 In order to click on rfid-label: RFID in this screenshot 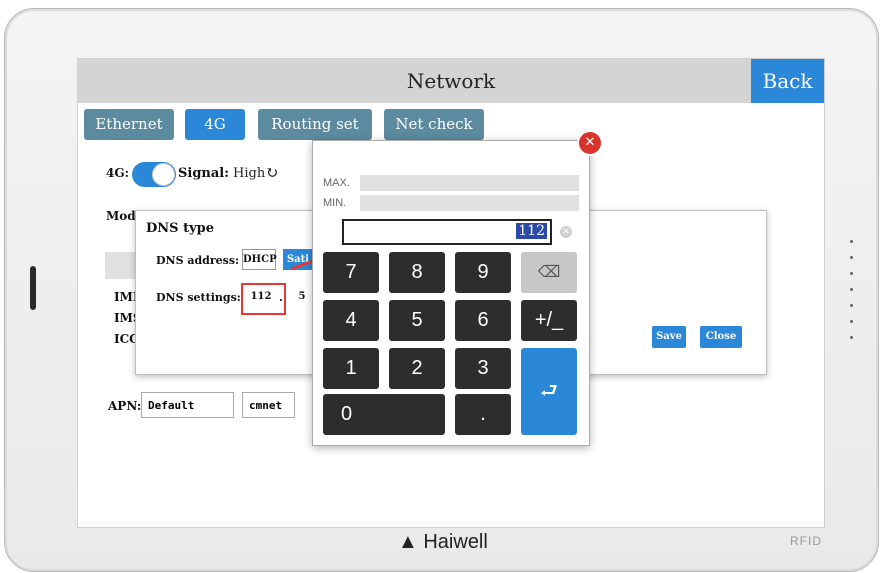, I will do `click(806, 541)`.